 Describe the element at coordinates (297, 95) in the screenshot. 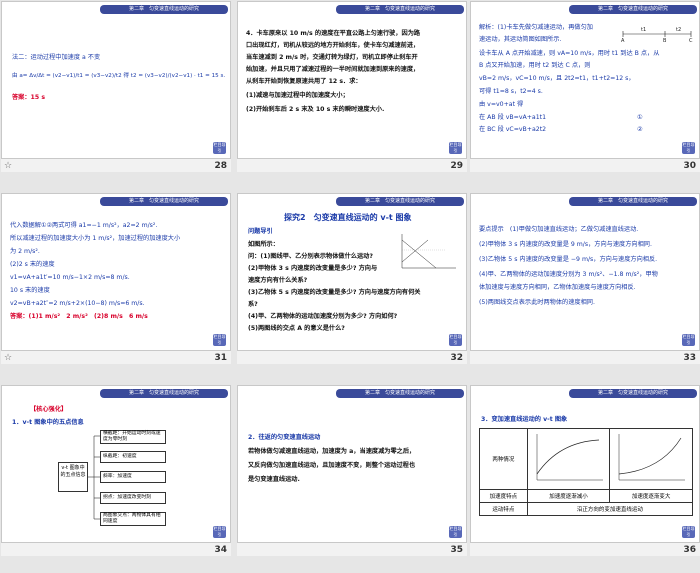

I see `text-line: (1)减速与加速过程中的加速度大小；` at that location.